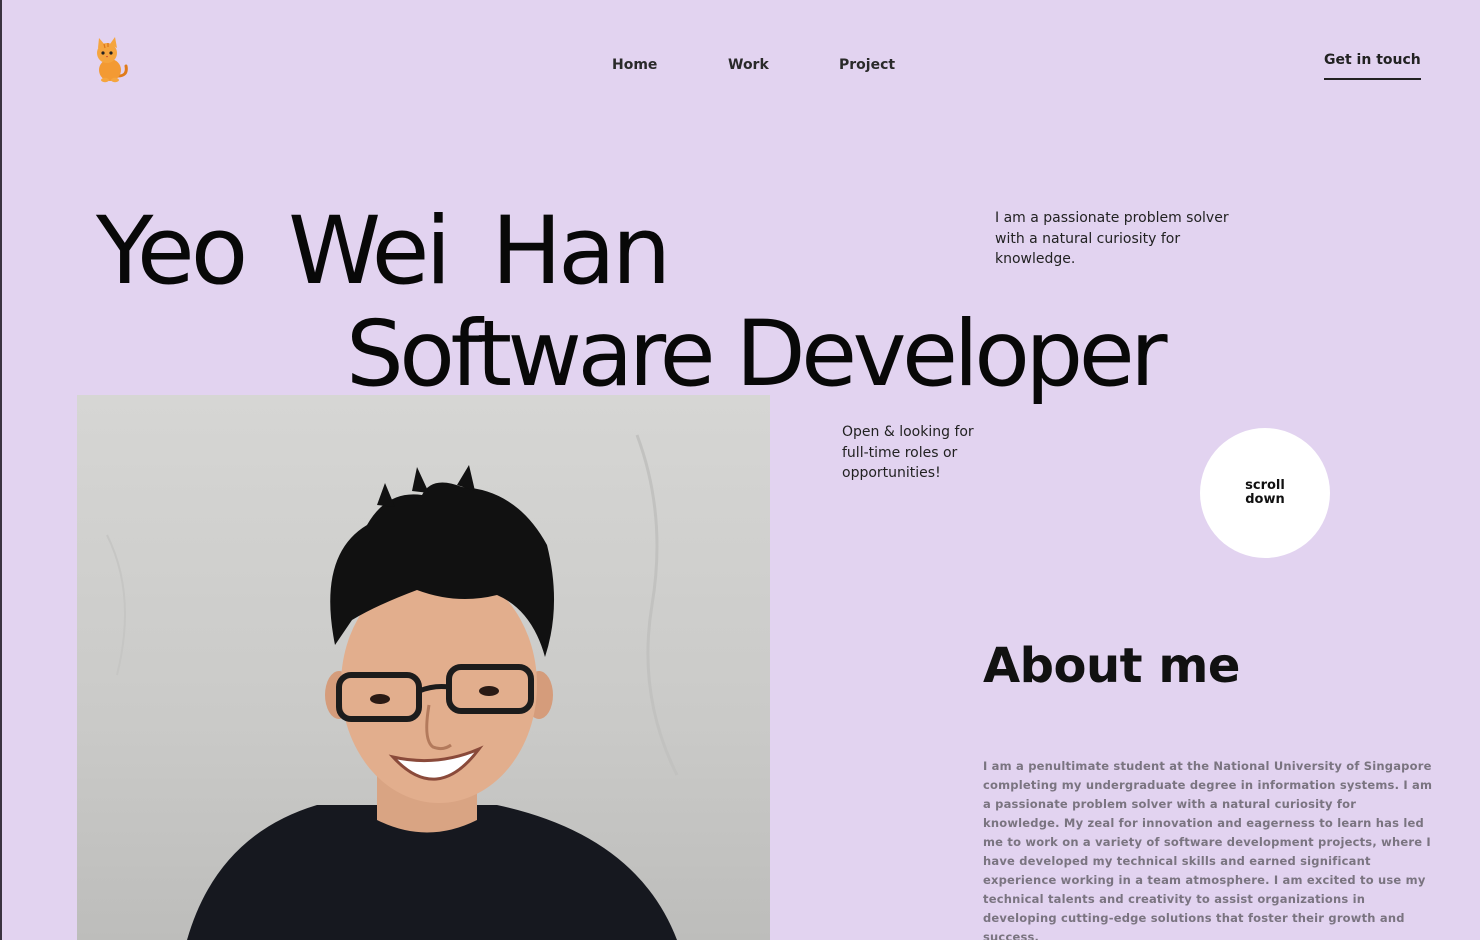 The image size is (1480, 940). I want to click on nav-project-link: Project, so click(867, 65).